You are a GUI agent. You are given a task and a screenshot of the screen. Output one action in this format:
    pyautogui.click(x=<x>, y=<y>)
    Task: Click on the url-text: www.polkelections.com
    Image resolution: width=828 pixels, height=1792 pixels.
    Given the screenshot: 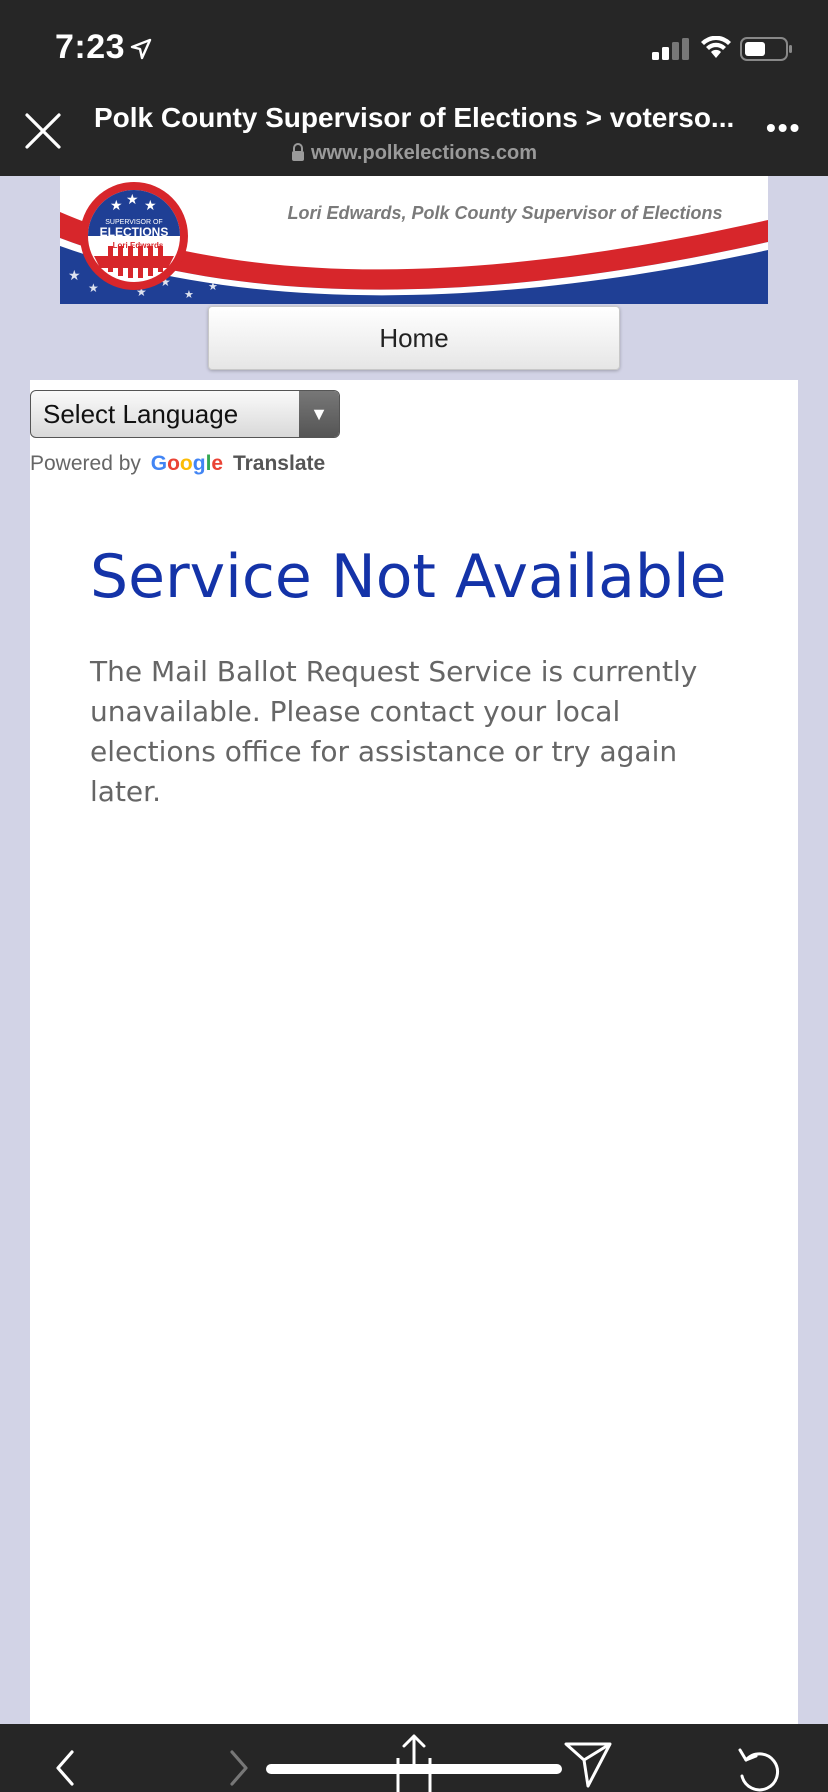 What is the action you would take?
    pyautogui.click(x=424, y=153)
    